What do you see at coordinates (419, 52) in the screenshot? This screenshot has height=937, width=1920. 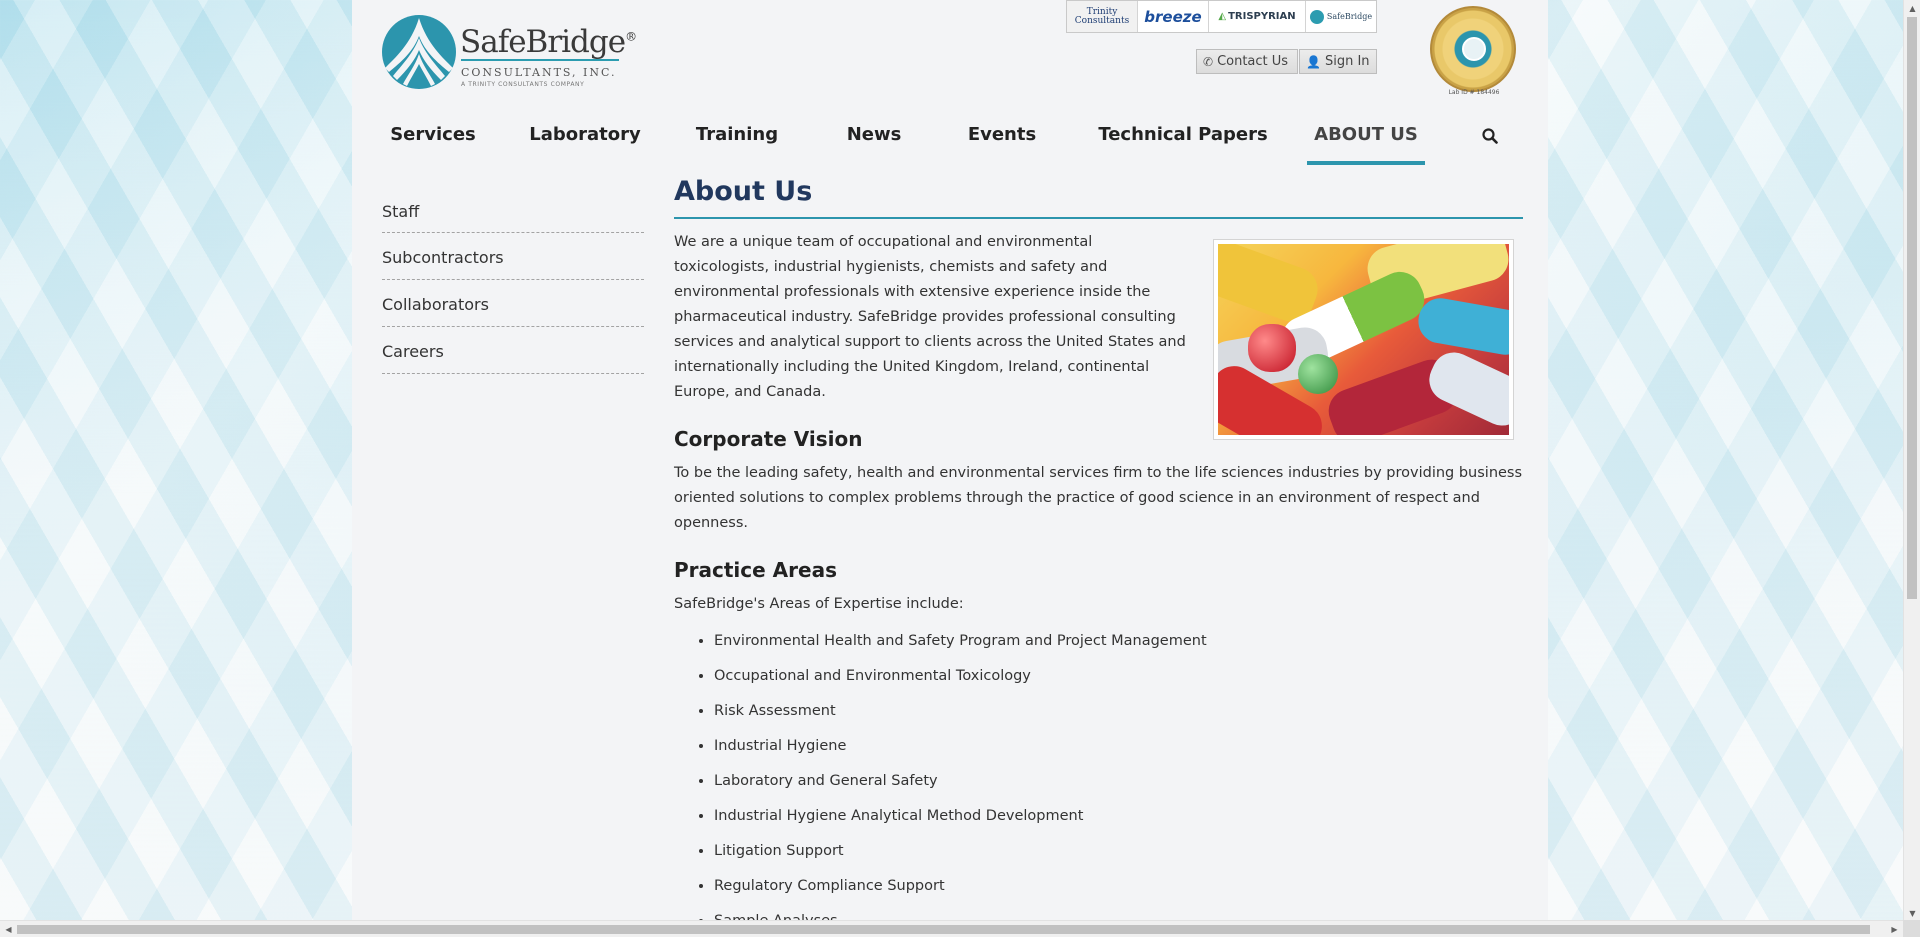 I see `logo-mark-icon` at bounding box center [419, 52].